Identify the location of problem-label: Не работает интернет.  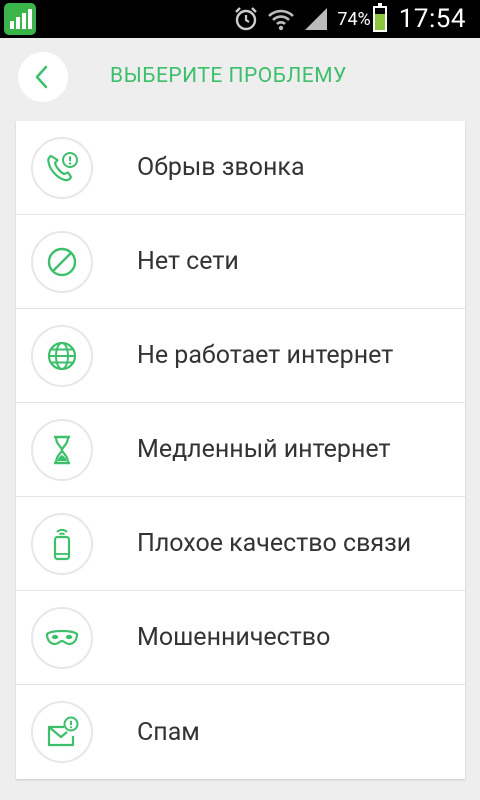
(265, 355).